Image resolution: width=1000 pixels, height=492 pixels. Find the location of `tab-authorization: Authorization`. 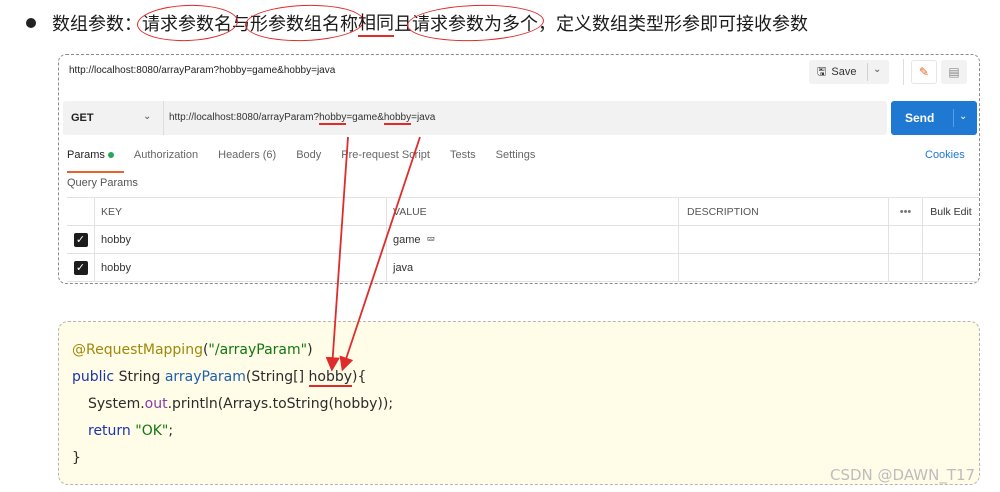

tab-authorization: Authorization is located at coordinates (166, 158).